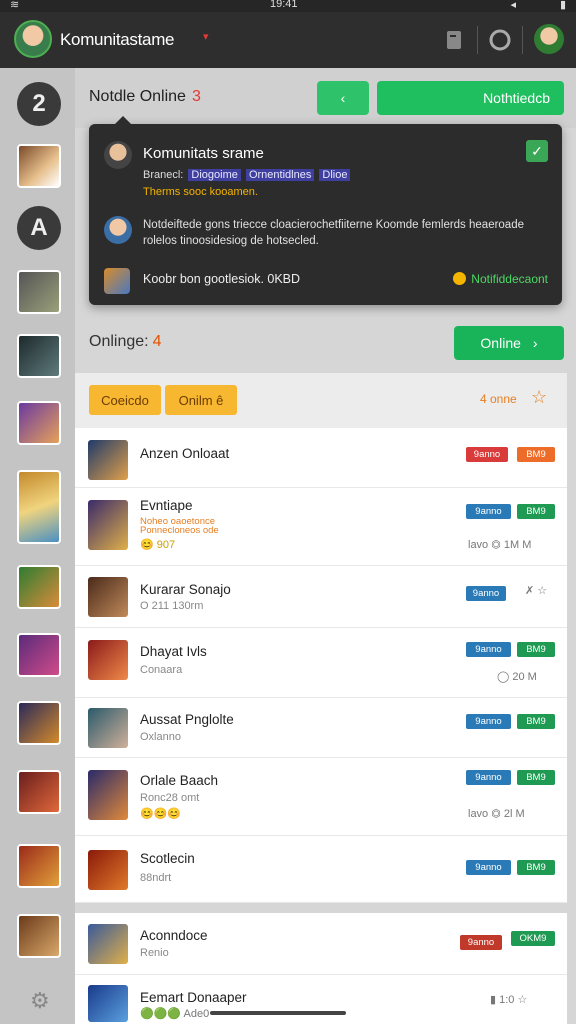 The height and width of the screenshot is (1024, 576). I want to click on notifications-button: Nothtiedcb, so click(470, 98).